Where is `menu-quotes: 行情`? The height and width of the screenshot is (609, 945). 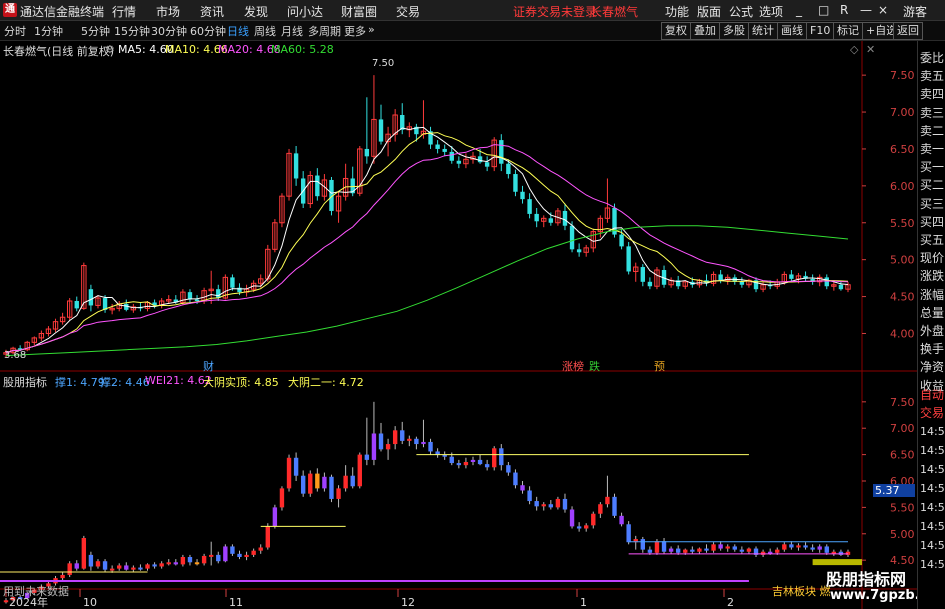
menu-quotes: 行情 is located at coordinates (124, 11).